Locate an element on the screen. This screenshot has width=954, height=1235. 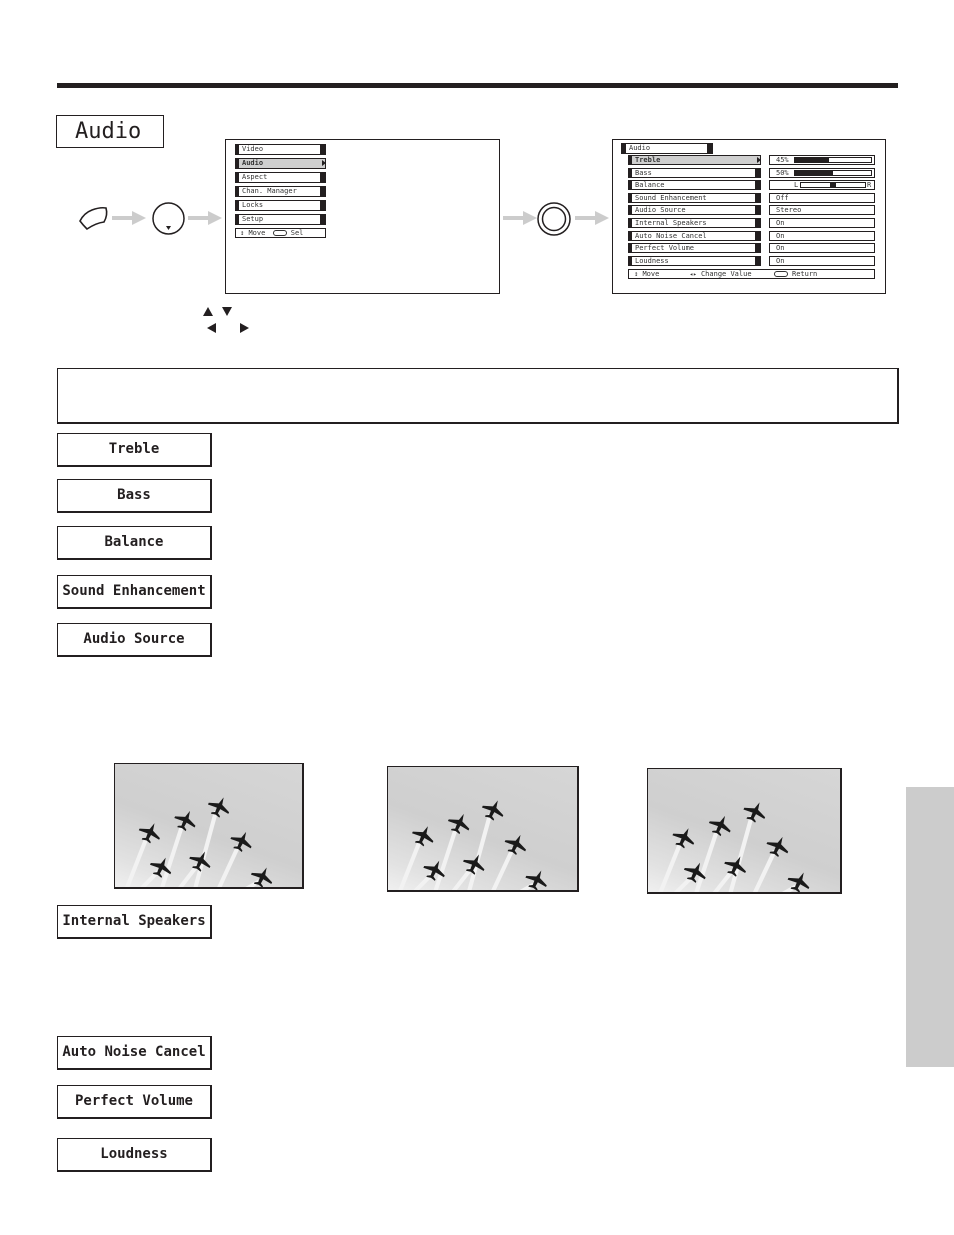
feature-label-auto-noise-cancel: Auto Noise Cancel is located at coordinates (134, 1053).